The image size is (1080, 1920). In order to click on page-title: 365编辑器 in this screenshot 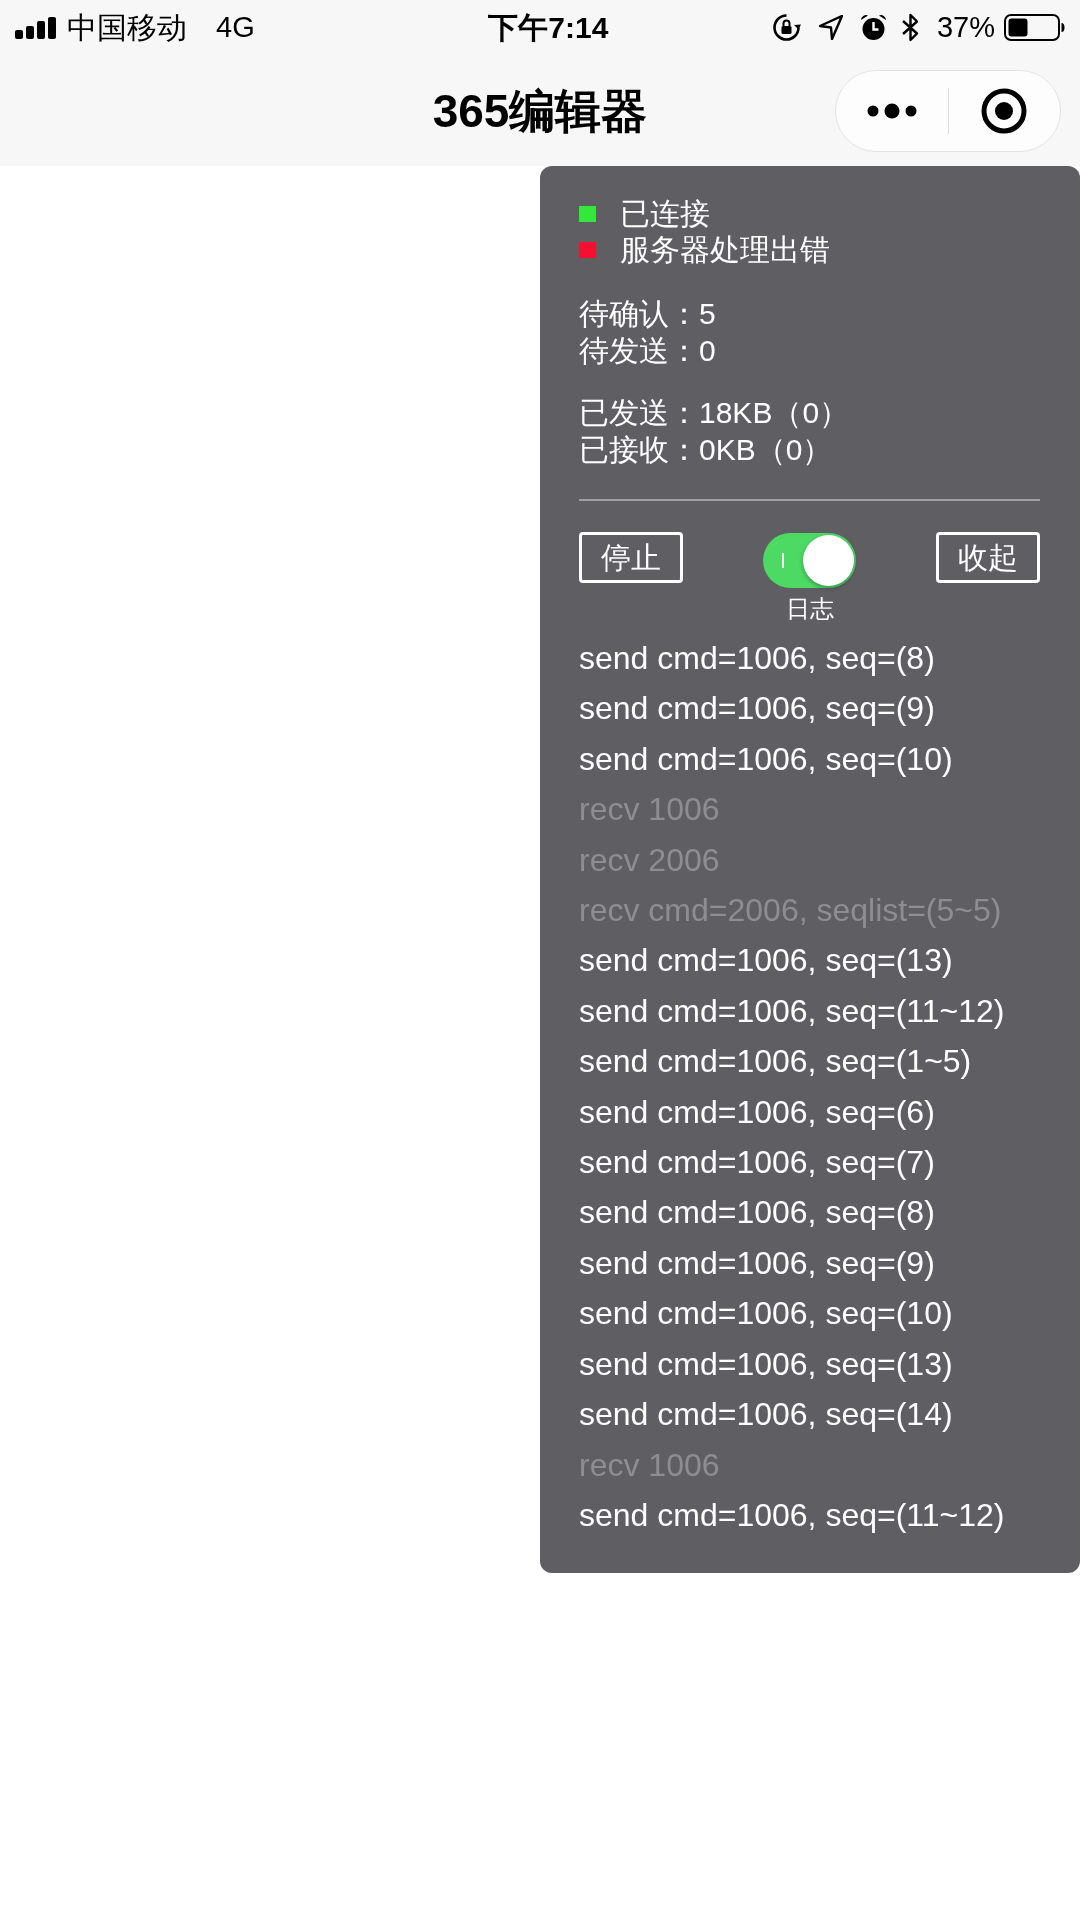, I will do `click(540, 110)`.